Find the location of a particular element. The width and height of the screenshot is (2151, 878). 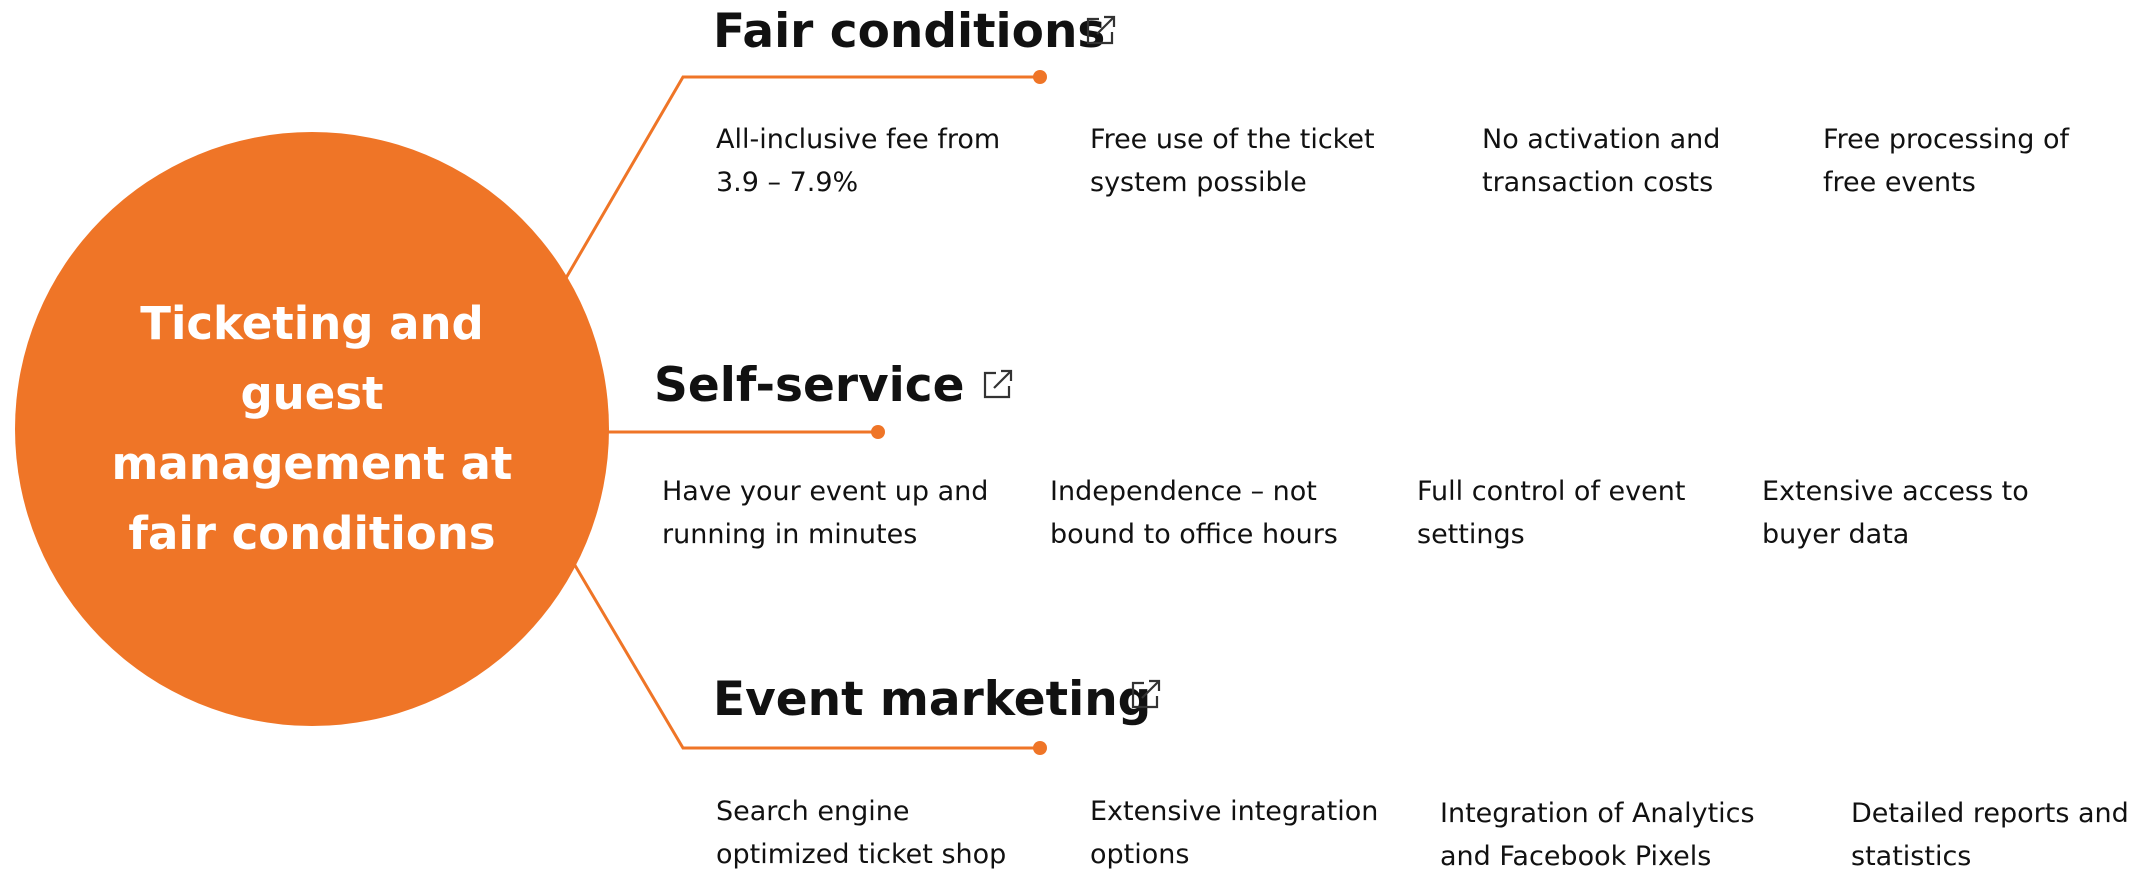

list-item: Detailed reports and statistics is located at coordinates (1990, 835).